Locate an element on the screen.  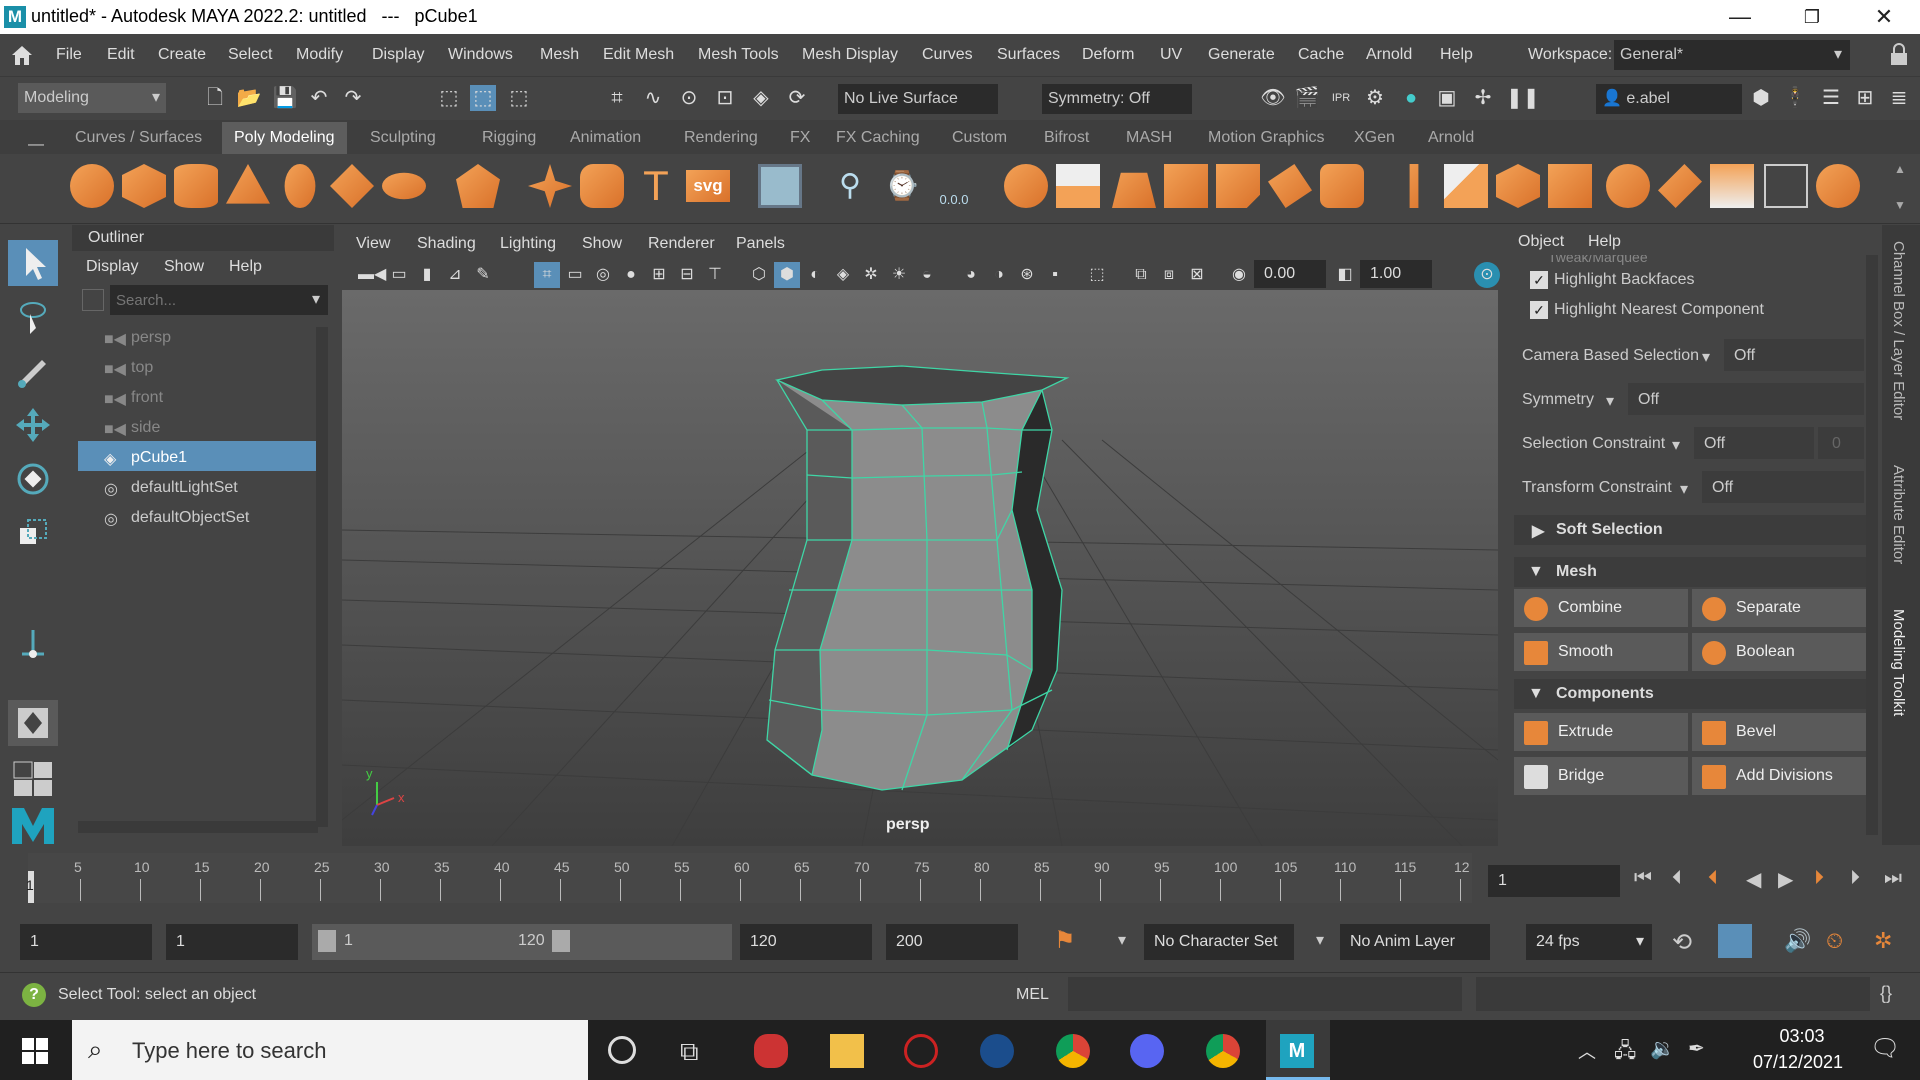
platonic-solid-icon is located at coordinates (478, 186).